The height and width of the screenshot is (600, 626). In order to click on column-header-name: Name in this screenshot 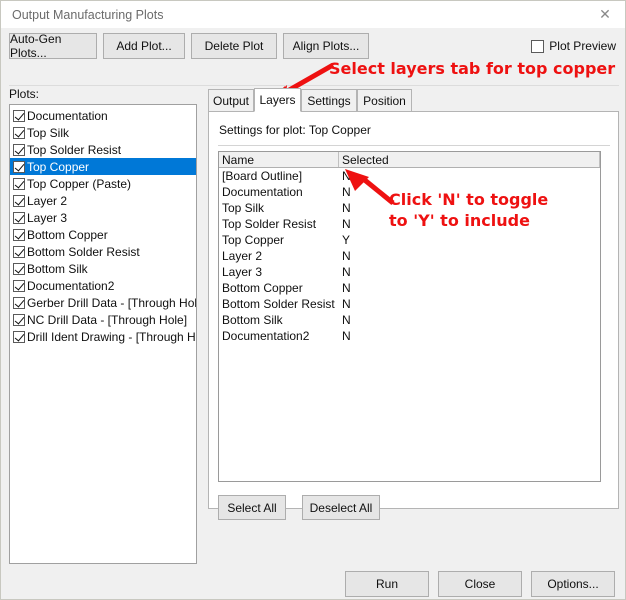, I will do `click(279, 159)`.